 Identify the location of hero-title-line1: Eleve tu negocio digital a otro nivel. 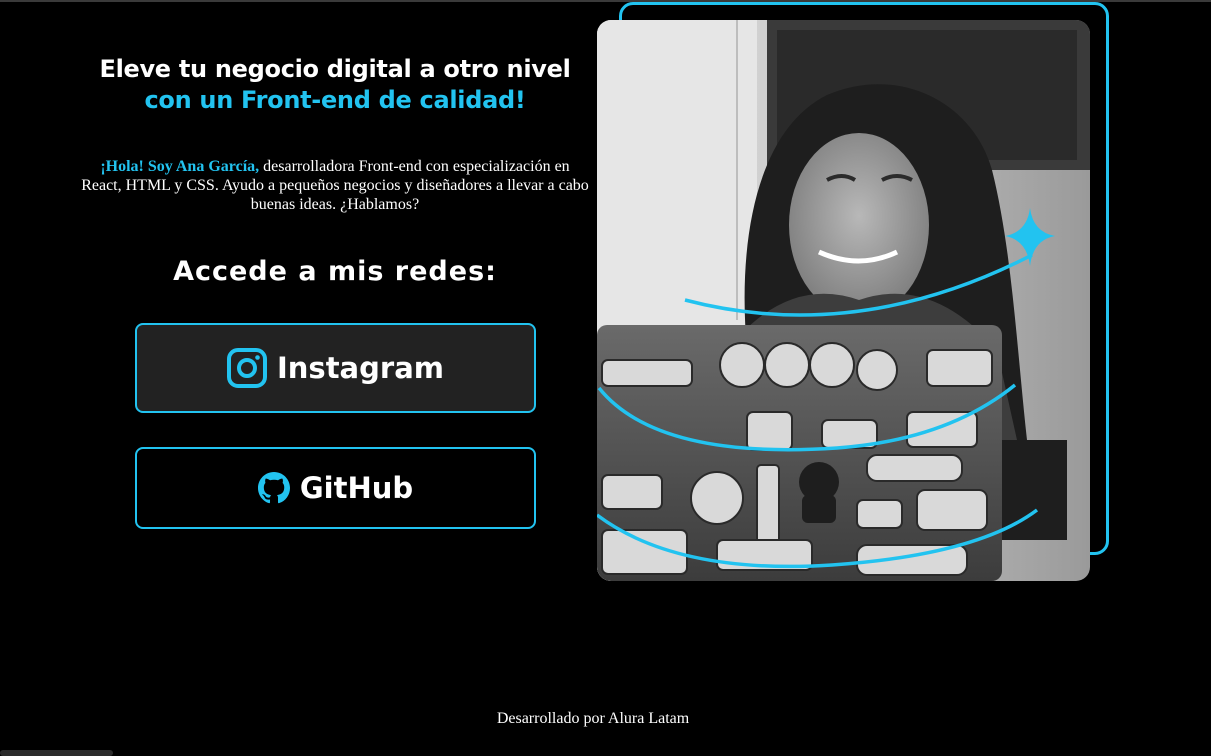
(335, 69).